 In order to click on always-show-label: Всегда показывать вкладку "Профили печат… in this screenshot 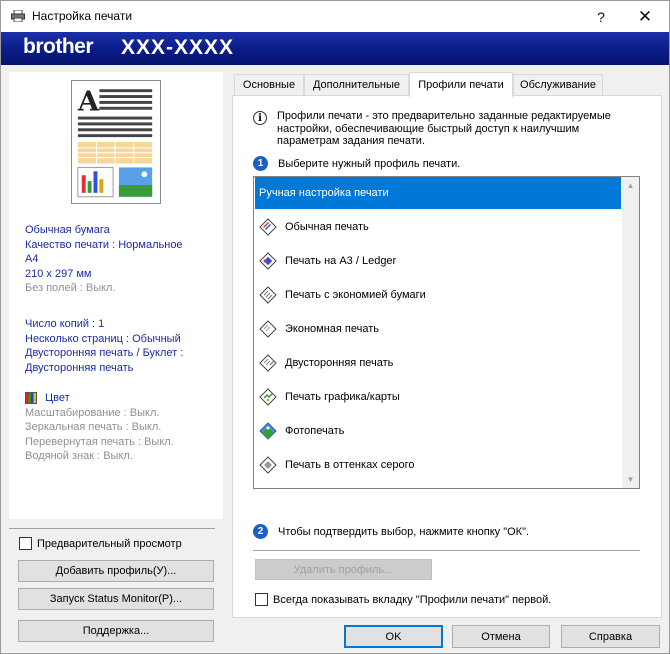, I will do `click(412, 599)`.